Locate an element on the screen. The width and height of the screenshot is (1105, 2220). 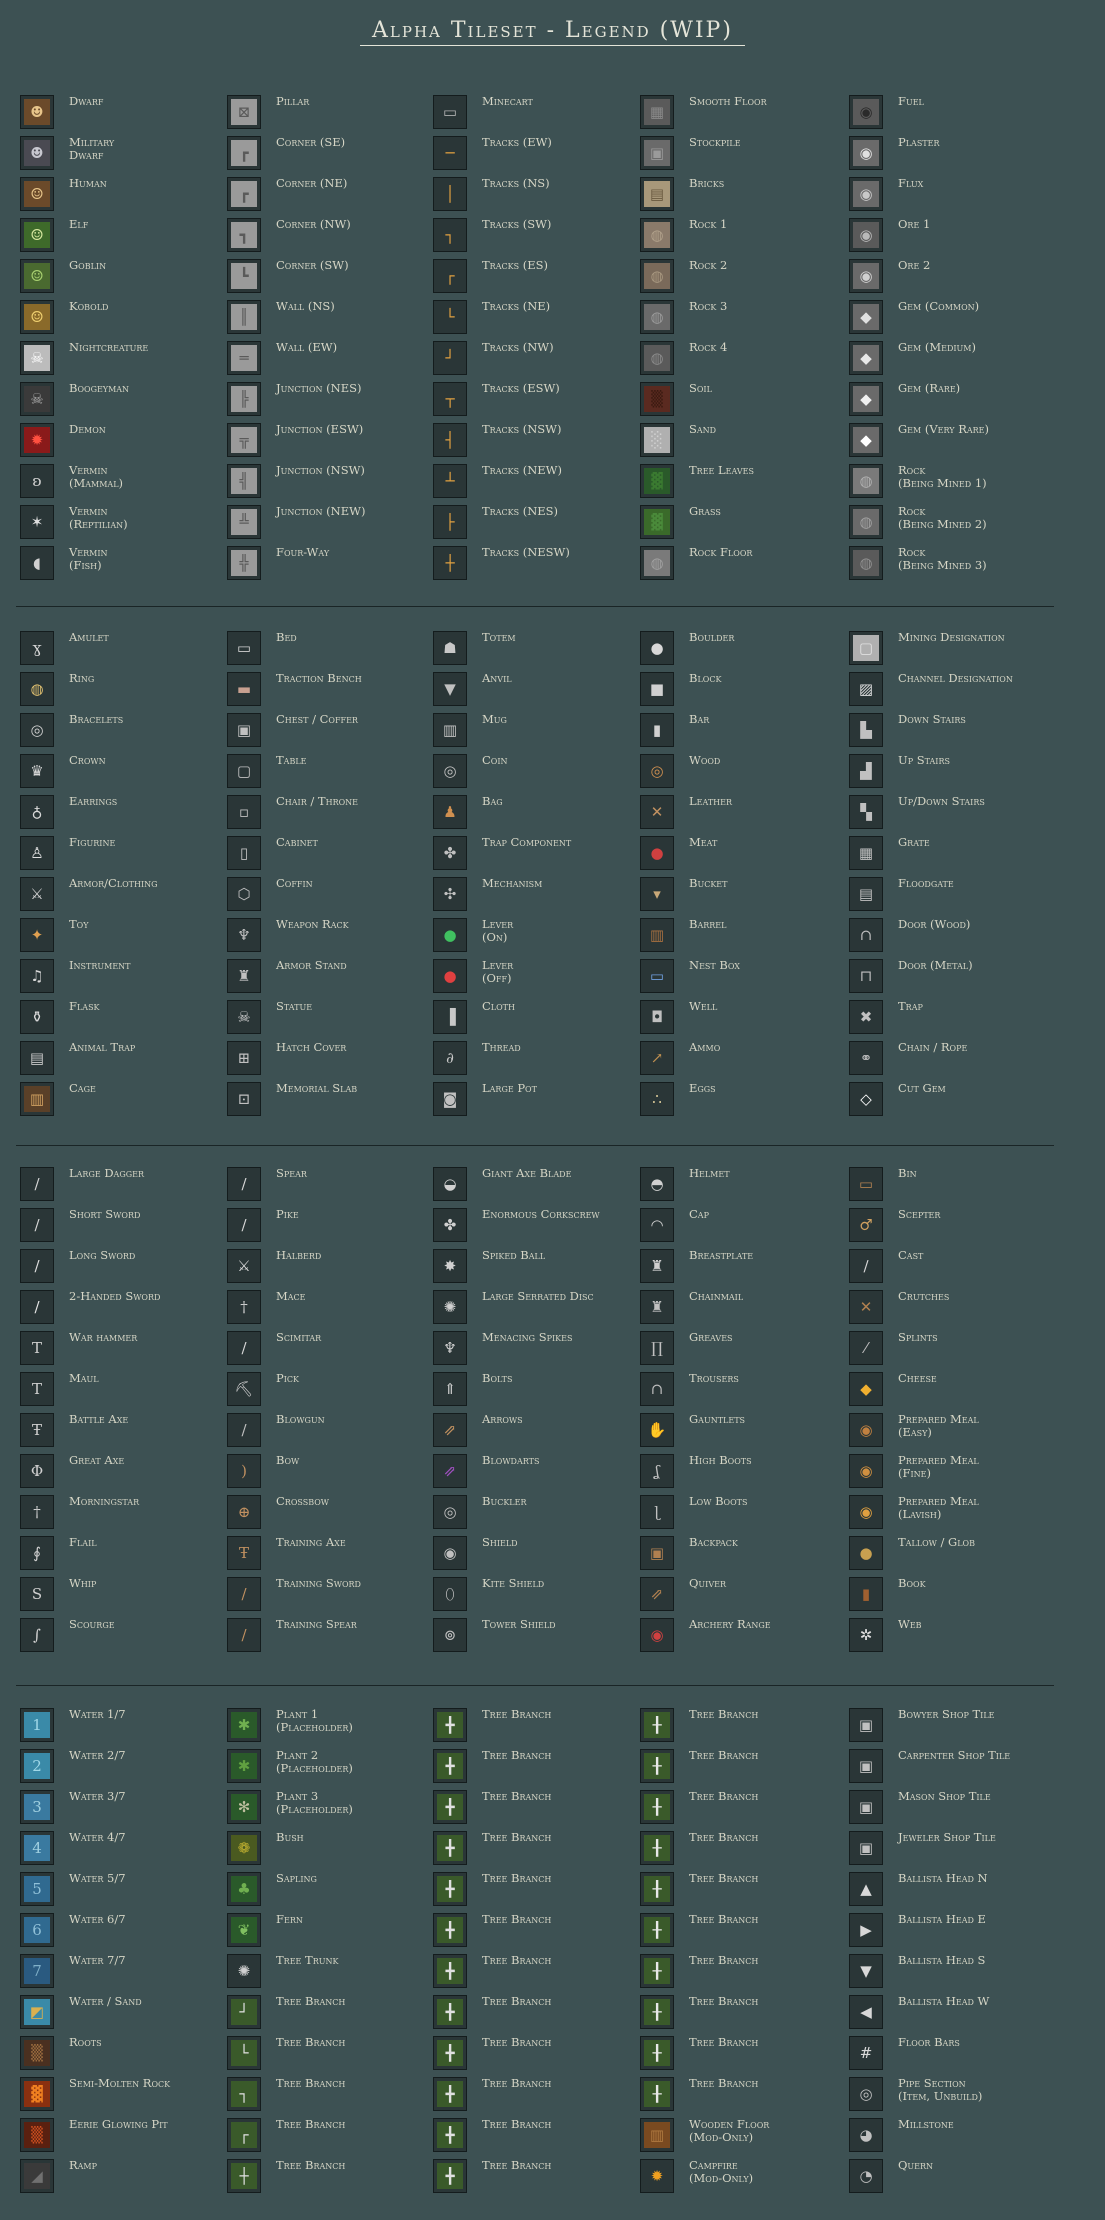
tile-swatch: ▙ is located at coordinates (866, 730).